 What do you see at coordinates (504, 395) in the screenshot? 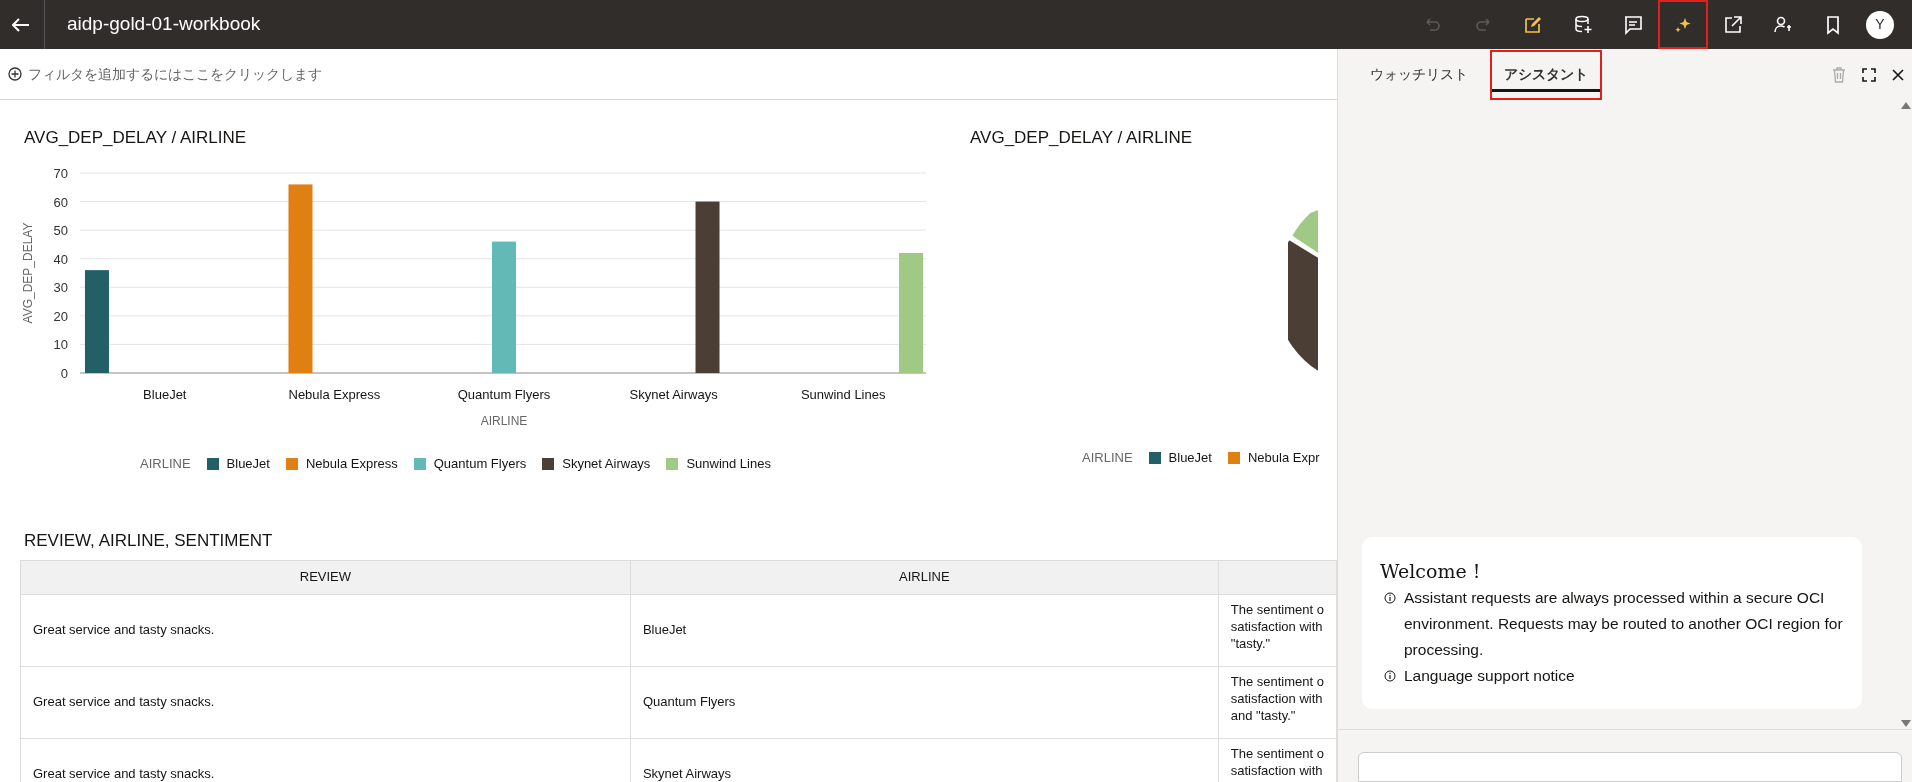
I see `category-label: Quantum Flyers` at bounding box center [504, 395].